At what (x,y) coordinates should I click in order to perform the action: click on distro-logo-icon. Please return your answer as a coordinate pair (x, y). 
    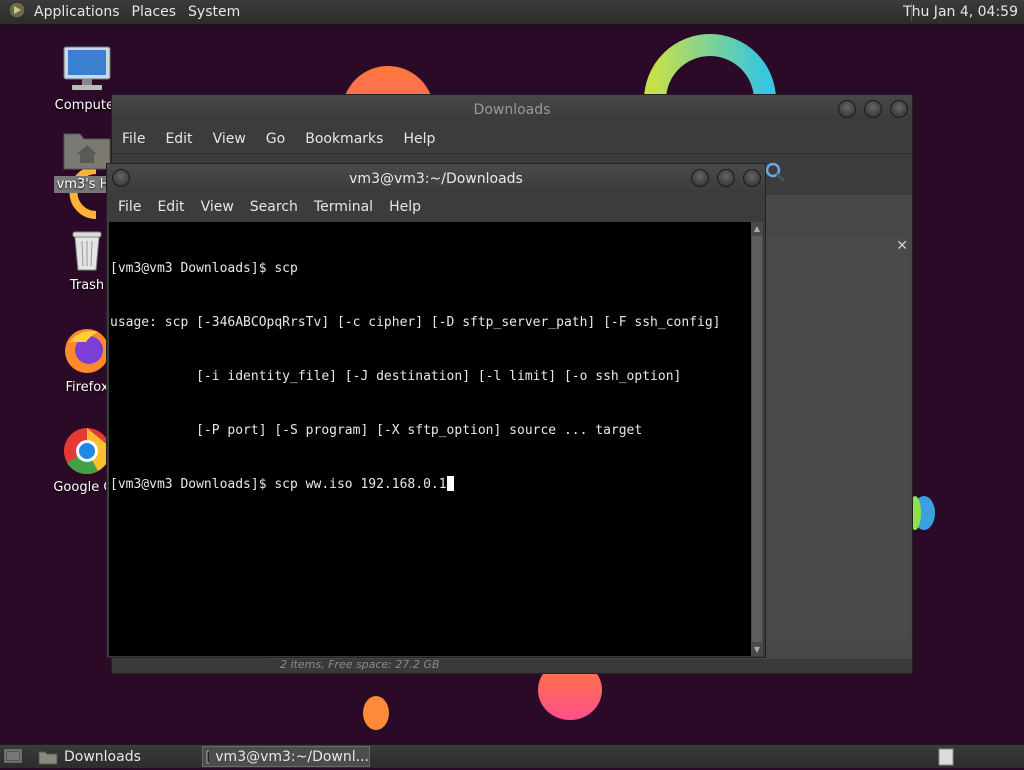
    Looking at the image, I should click on (17, 12).